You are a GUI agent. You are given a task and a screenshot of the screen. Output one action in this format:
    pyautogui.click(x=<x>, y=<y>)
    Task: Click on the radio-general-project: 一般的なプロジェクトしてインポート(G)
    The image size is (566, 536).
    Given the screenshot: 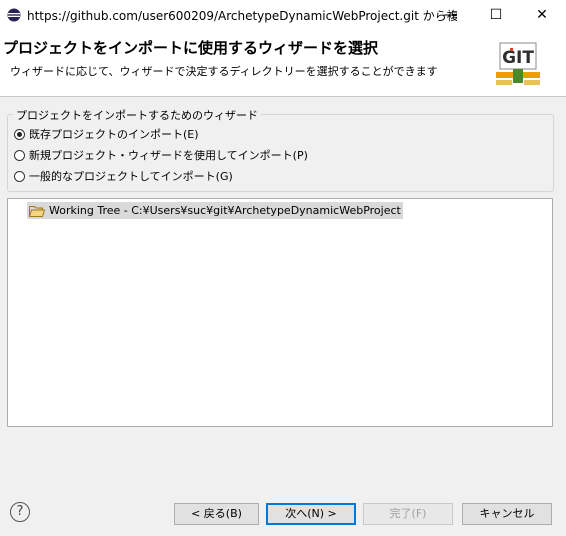 What is the action you would take?
    pyautogui.click(x=123, y=176)
    